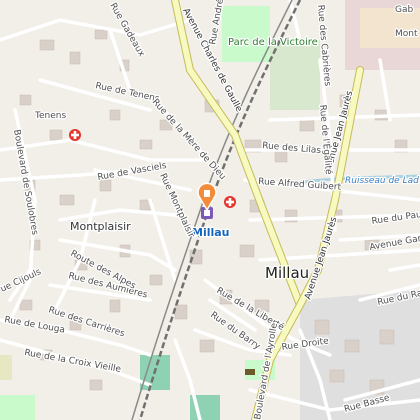 This screenshot has width=420, height=420. I want to click on stream-label: Ruisseau de Lad, so click(382, 181).